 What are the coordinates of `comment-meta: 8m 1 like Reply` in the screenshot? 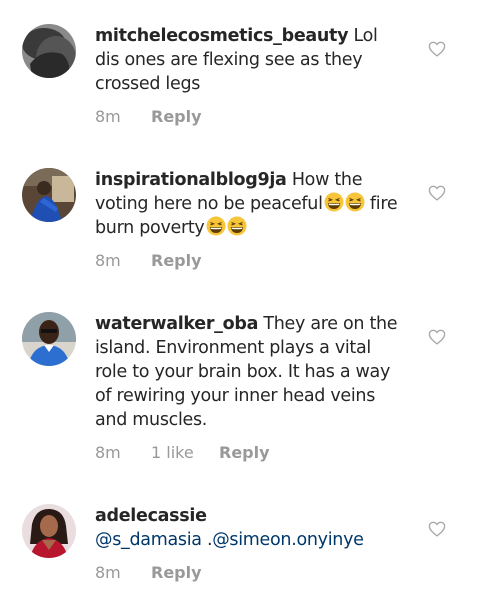 It's located at (182, 452).